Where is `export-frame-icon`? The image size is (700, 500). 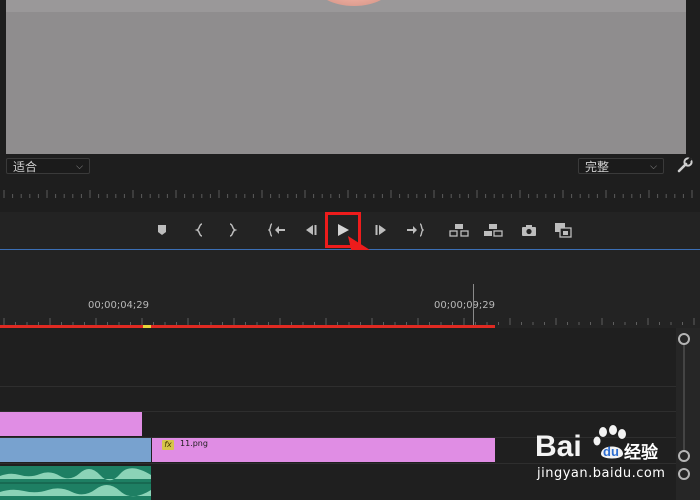 export-frame-icon is located at coordinates (529, 230).